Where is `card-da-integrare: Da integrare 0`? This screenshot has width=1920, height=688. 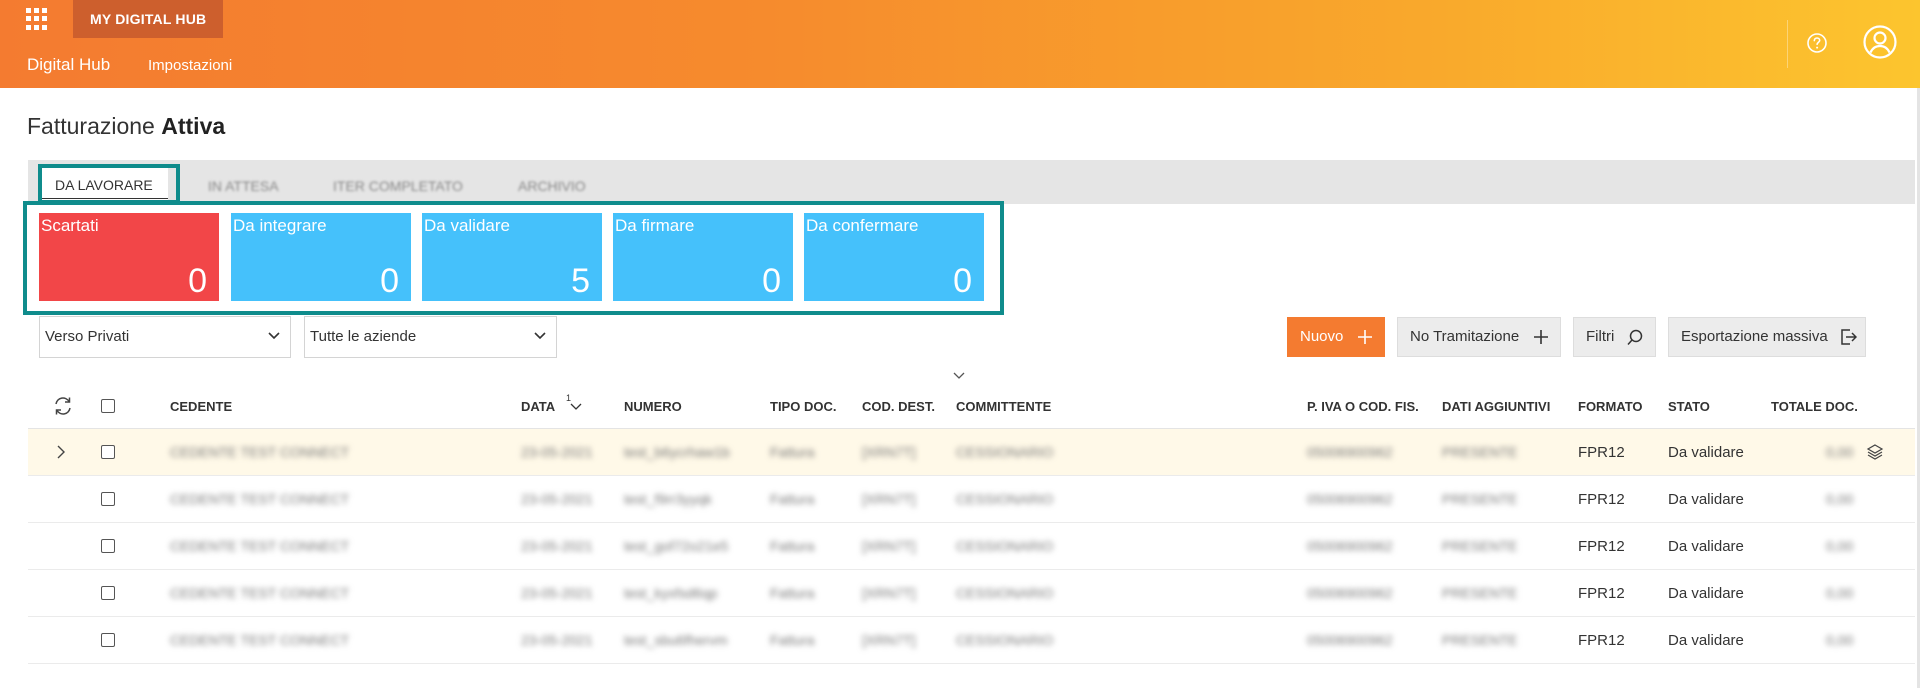 card-da-integrare: Da integrare 0 is located at coordinates (321, 257).